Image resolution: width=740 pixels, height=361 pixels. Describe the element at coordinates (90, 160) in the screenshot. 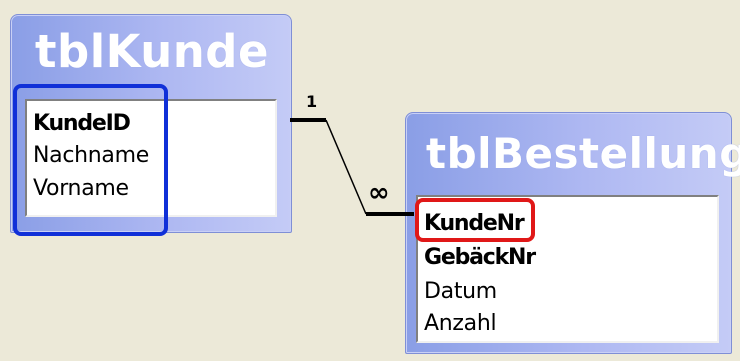

I see `primary-key-highlight-blue` at that location.